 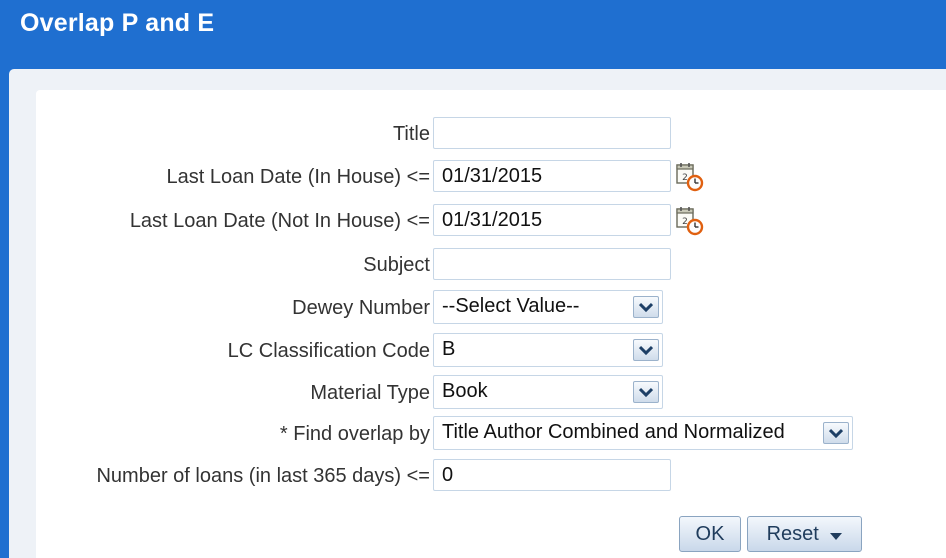 I want to click on reset-button-label: Reset, so click(x=792, y=534).